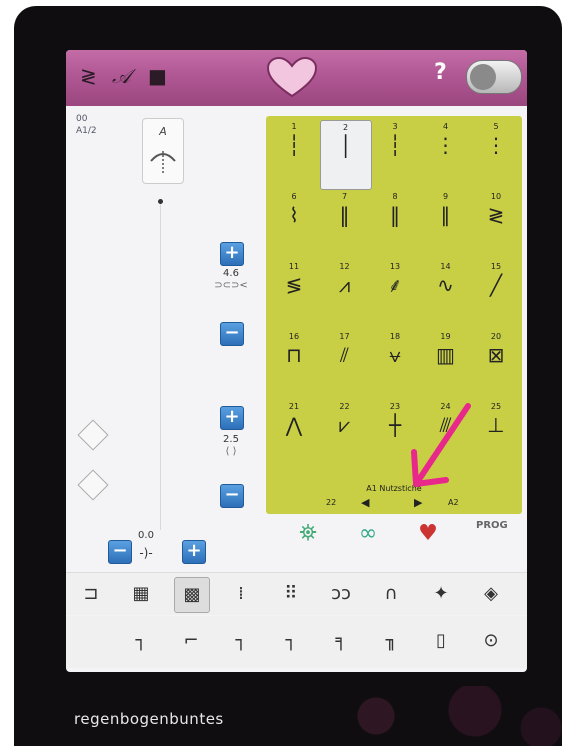  Describe the element at coordinates (344, 406) in the screenshot. I see `stitch-number: 22` at that location.